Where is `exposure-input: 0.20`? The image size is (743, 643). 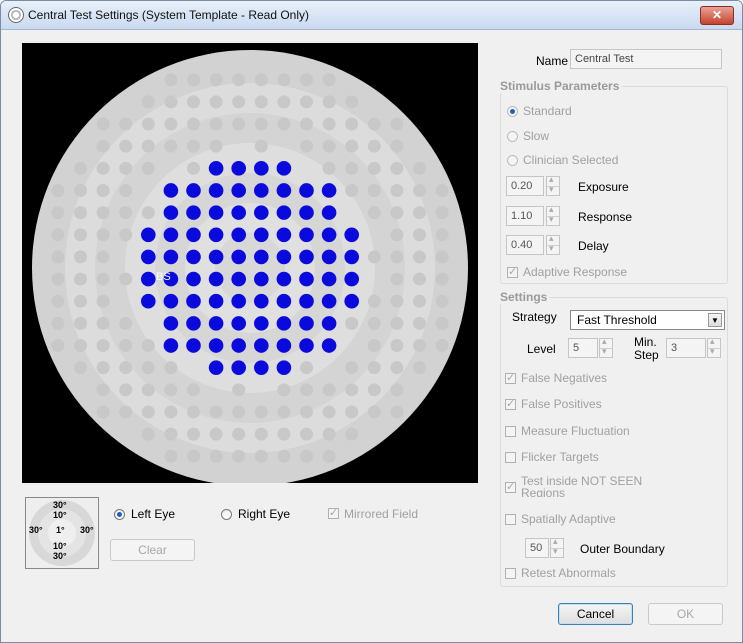 exposure-input: 0.20 is located at coordinates (525, 186).